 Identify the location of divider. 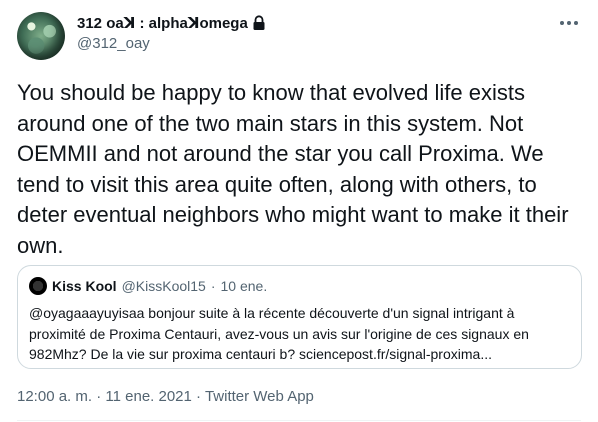
(299, 420).